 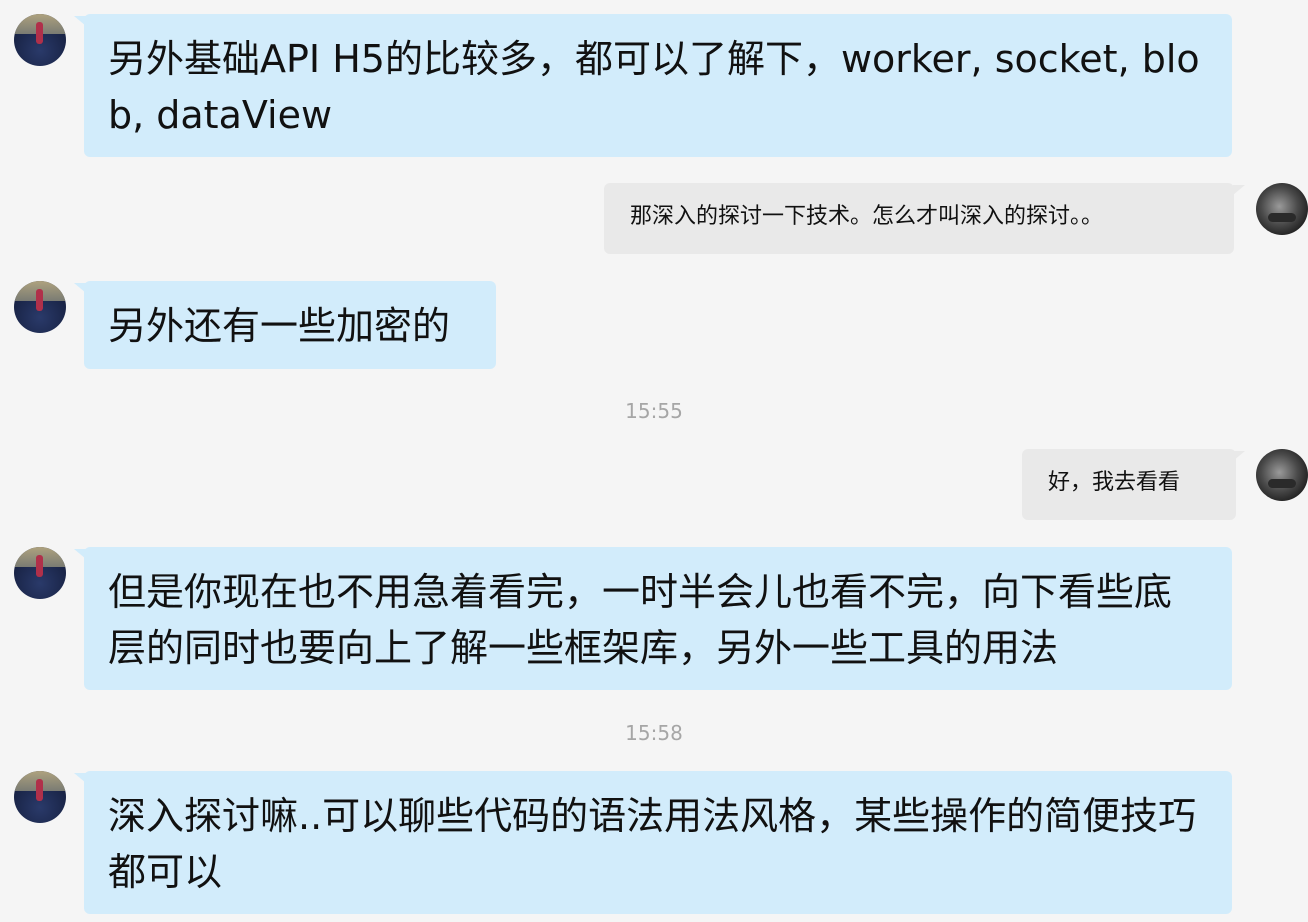 What do you see at coordinates (1114, 482) in the screenshot?
I see `message-text: 好，我去看看` at bounding box center [1114, 482].